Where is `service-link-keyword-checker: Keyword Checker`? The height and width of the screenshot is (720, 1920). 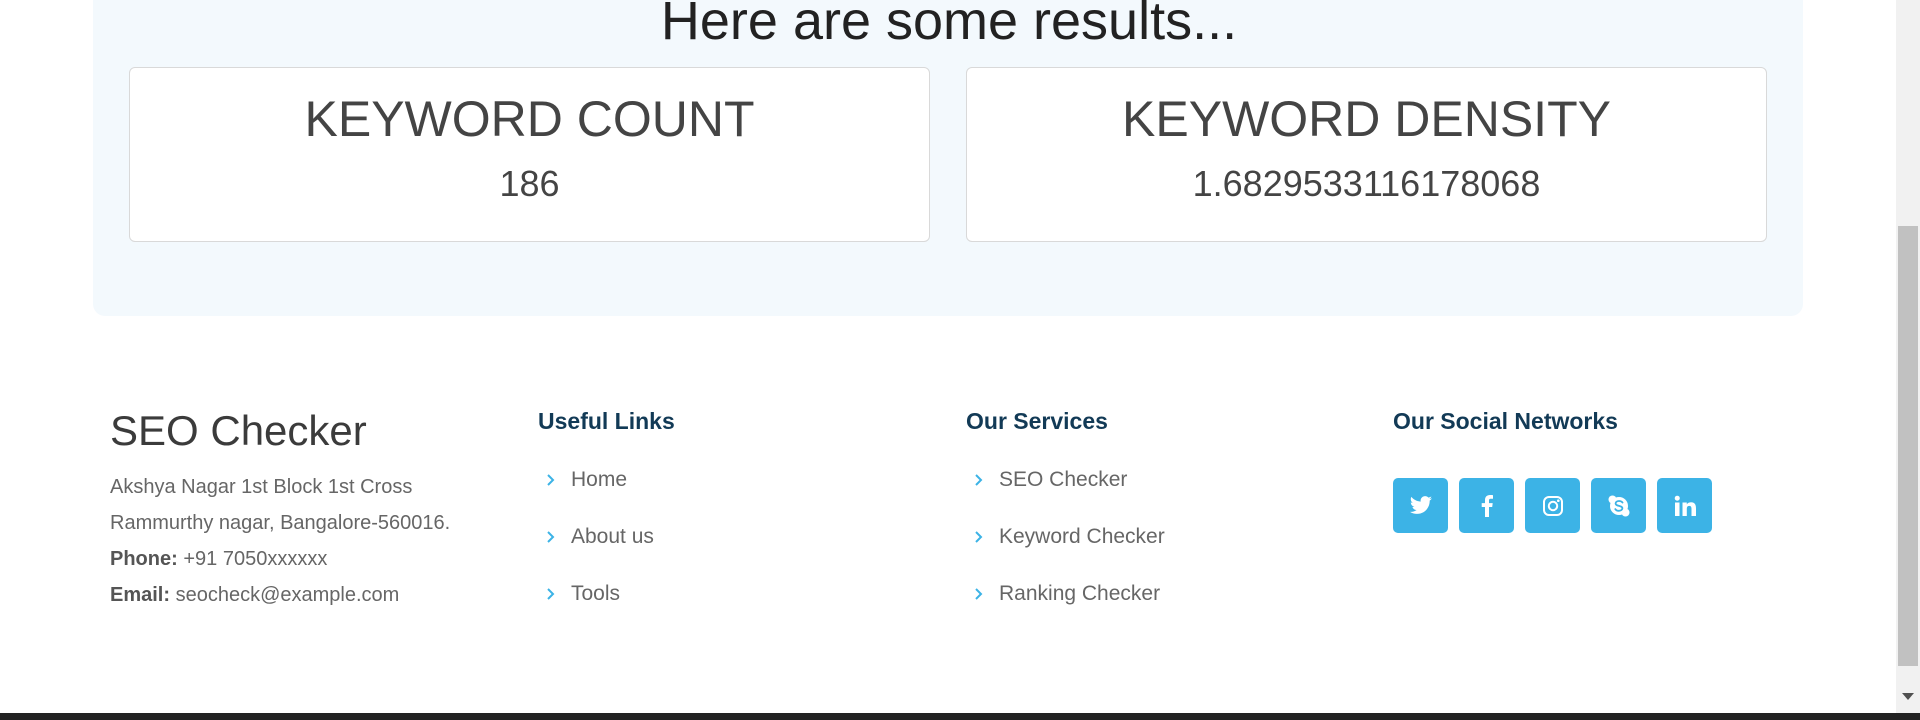 service-link-keyword-checker: Keyword Checker is located at coordinates (1069, 537).